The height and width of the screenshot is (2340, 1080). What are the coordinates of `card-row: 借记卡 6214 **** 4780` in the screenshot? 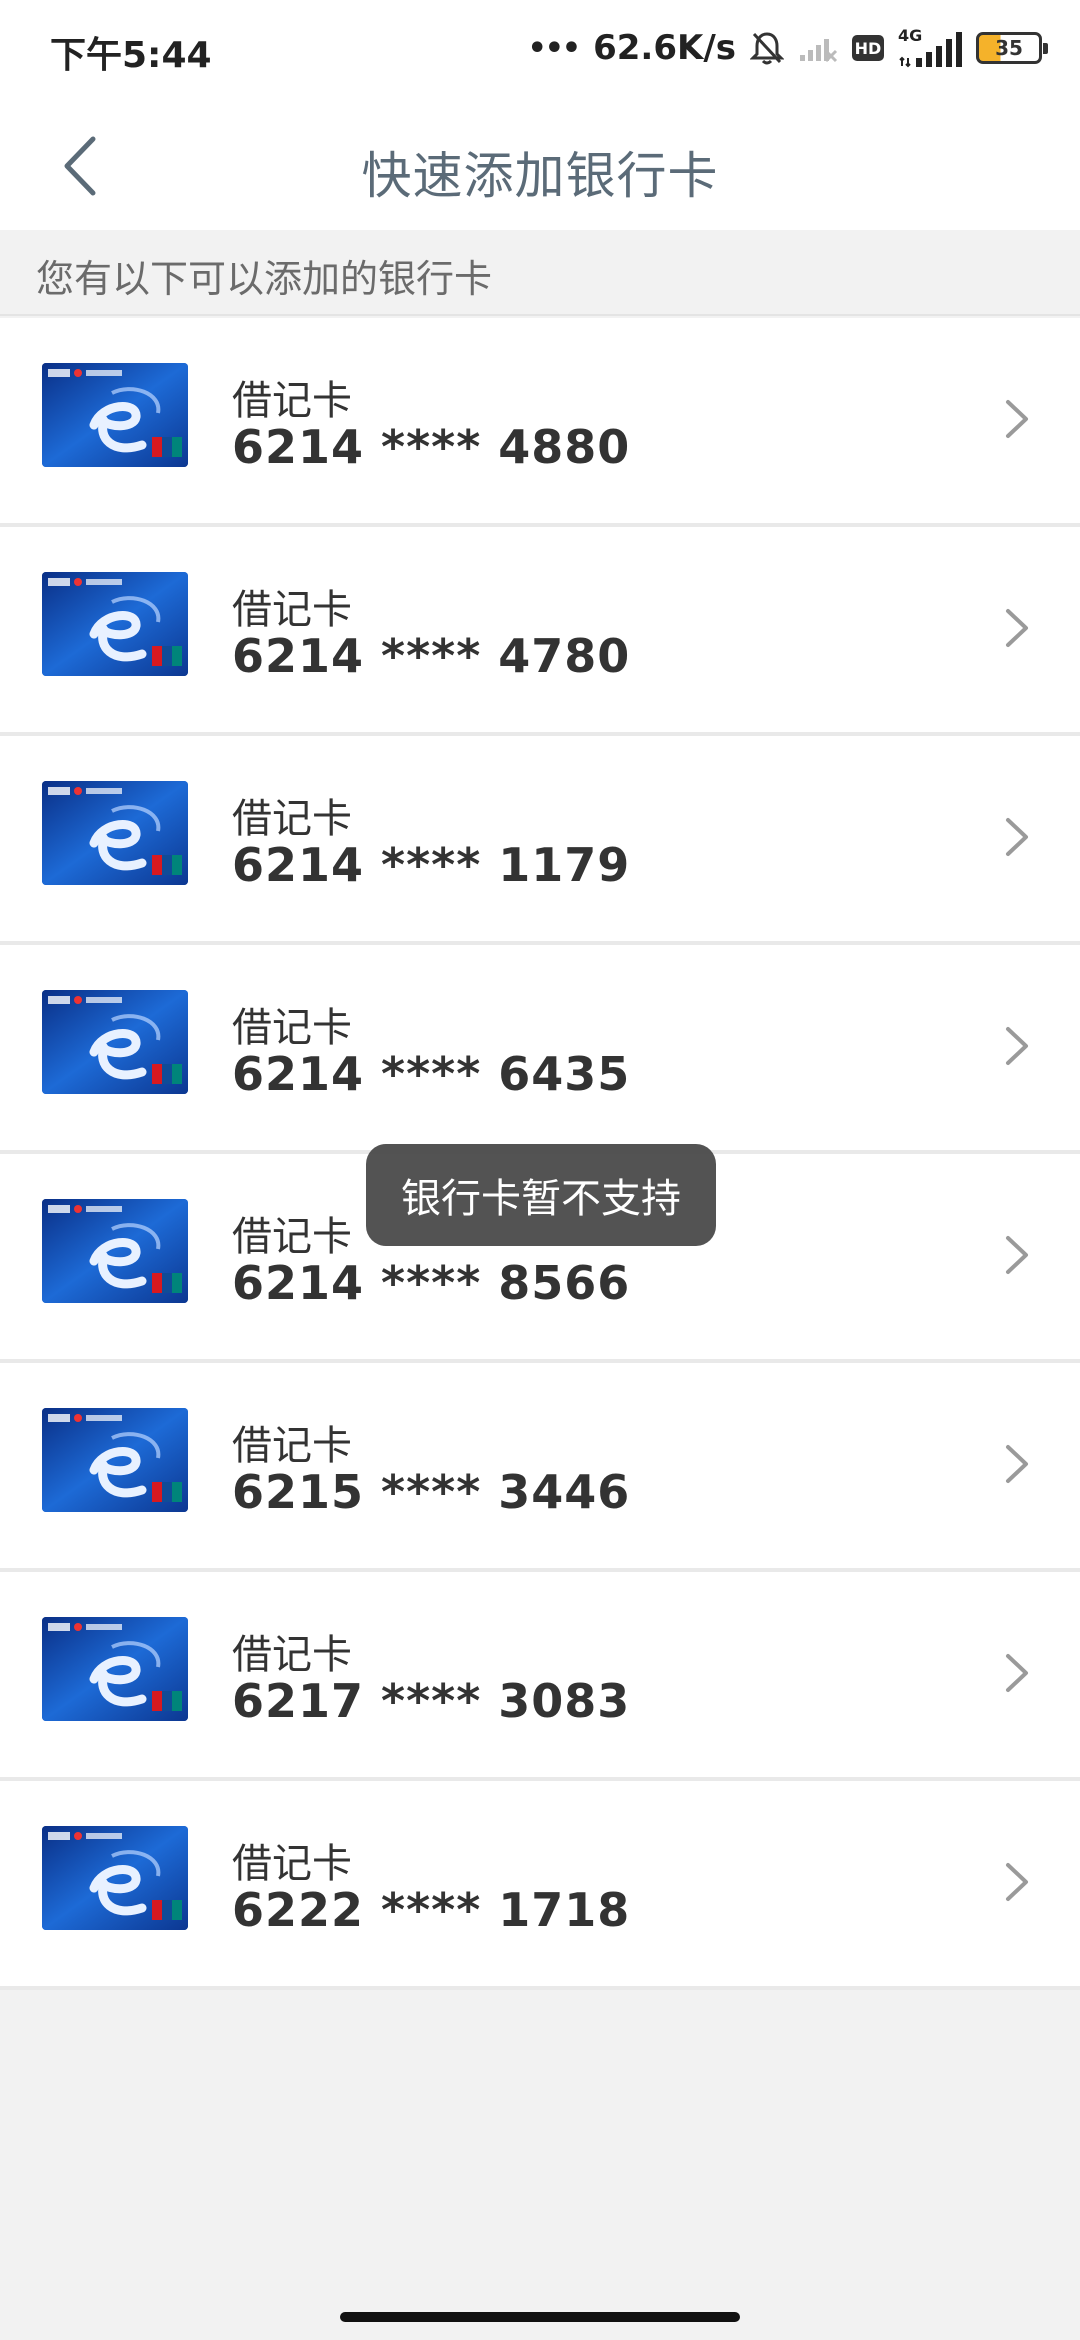 It's located at (540, 631).